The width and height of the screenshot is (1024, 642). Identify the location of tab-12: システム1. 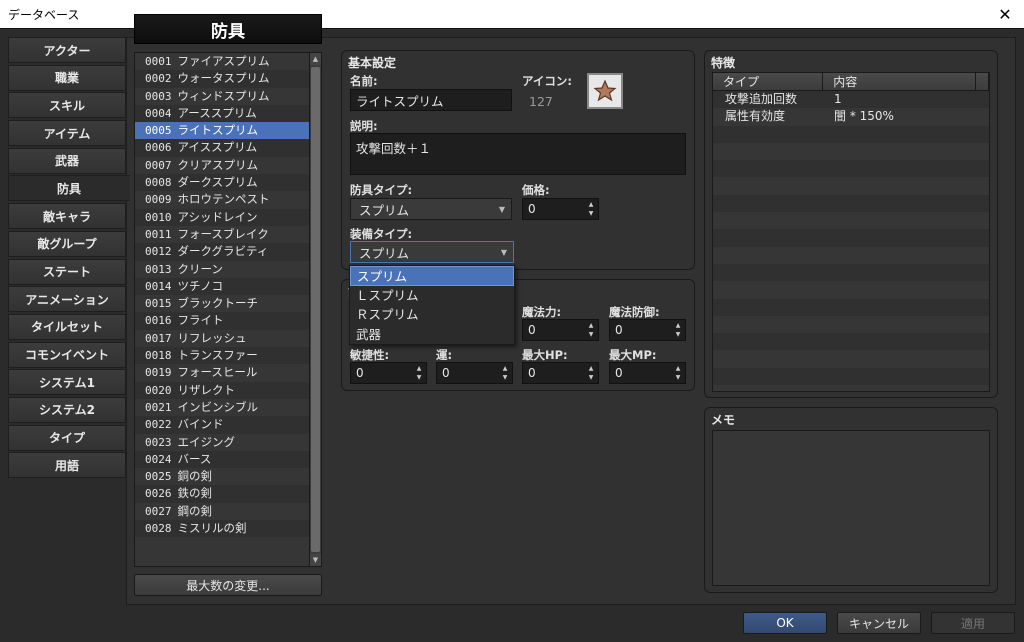
(67, 382).